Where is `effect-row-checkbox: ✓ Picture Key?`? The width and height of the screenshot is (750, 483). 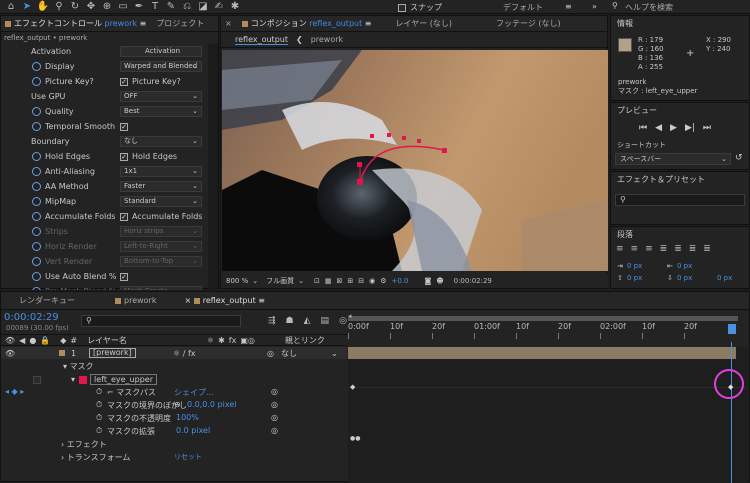 effect-row-checkbox: ✓ Picture Key? is located at coordinates (150, 81).